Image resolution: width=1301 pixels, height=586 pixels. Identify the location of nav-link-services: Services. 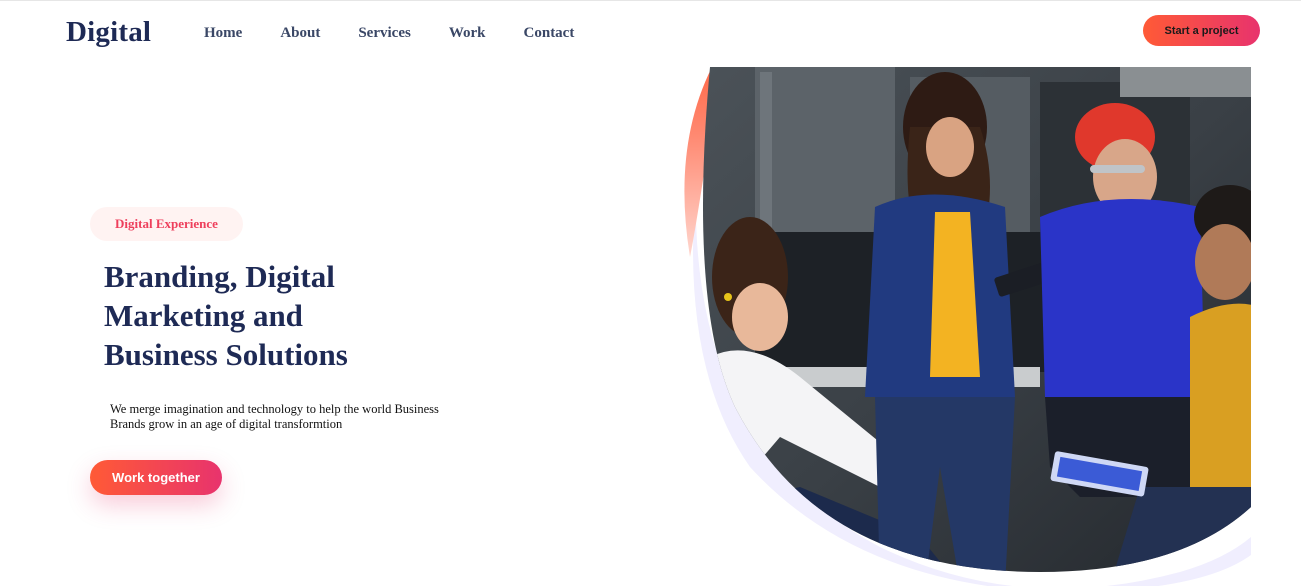
(384, 33).